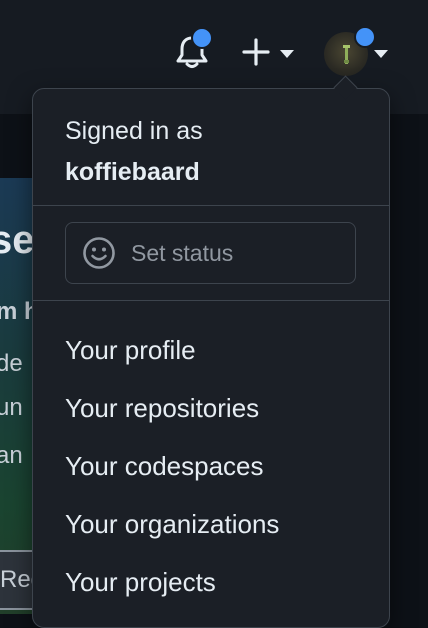 The image size is (428, 628). Describe the element at coordinates (256, 52) in the screenshot. I see `plus-icon` at that location.